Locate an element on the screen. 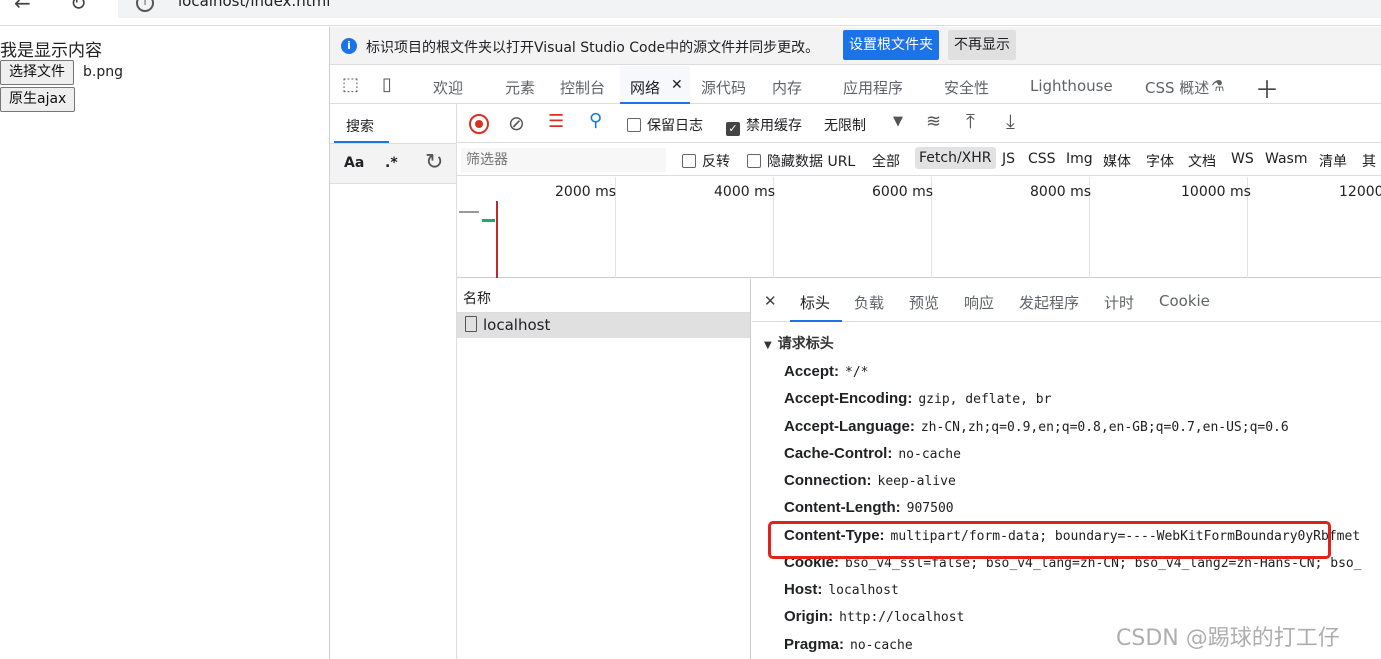 The image size is (1381, 659). tab-console: 控制台 is located at coordinates (582, 87).